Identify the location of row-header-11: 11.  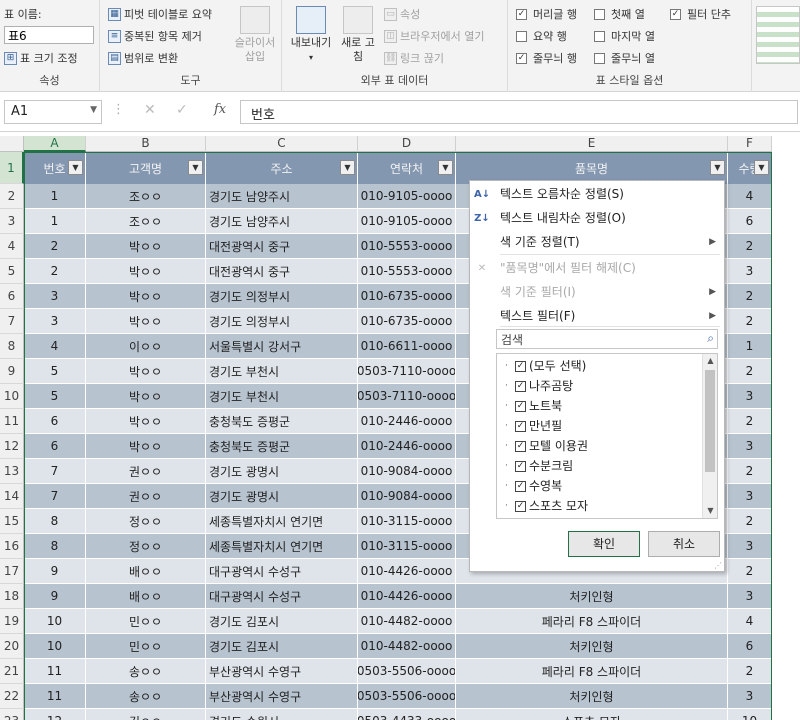
(12, 421).